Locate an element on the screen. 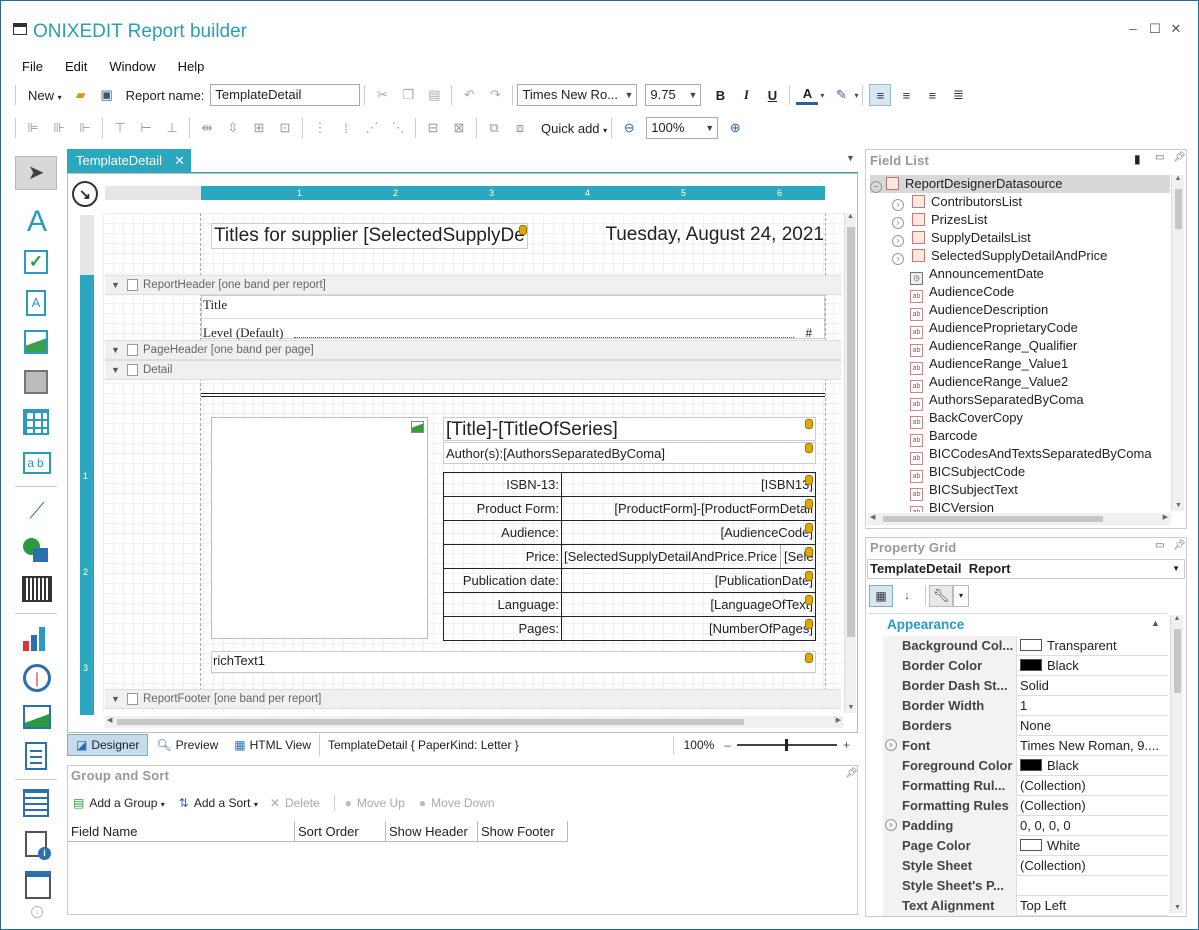 The width and height of the screenshot is (1199, 930). product-row: Publication date: [PublicationDate] is located at coordinates (629, 580).